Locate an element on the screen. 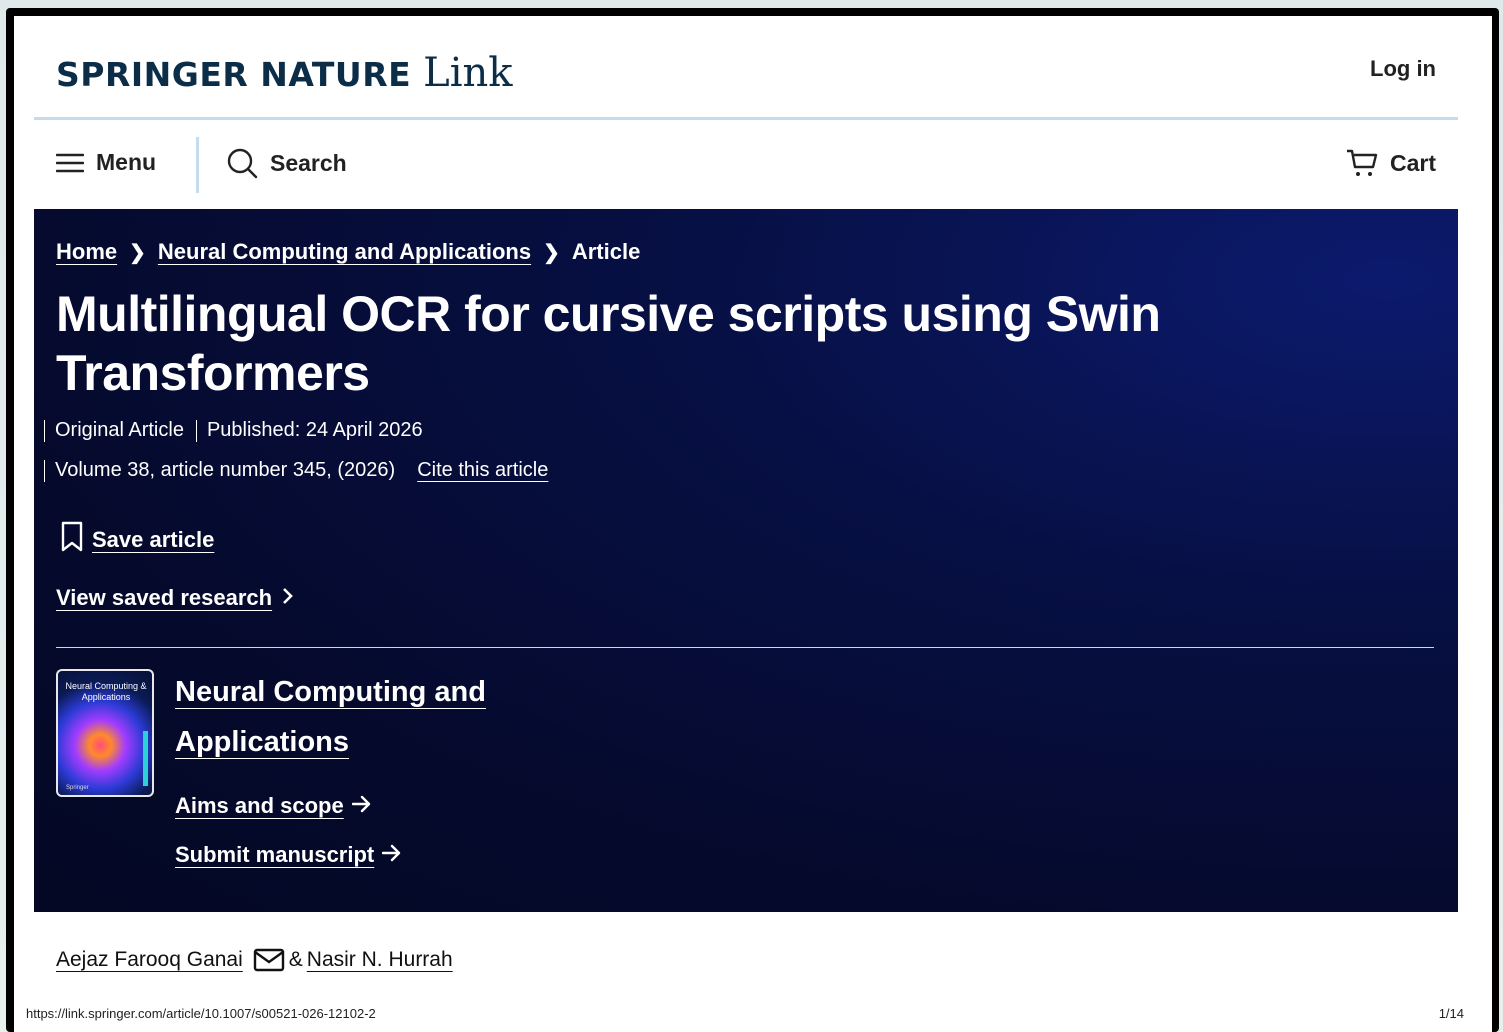 The width and height of the screenshot is (1503, 1032). brand-main: SPRINGER NATURE is located at coordinates (234, 74).